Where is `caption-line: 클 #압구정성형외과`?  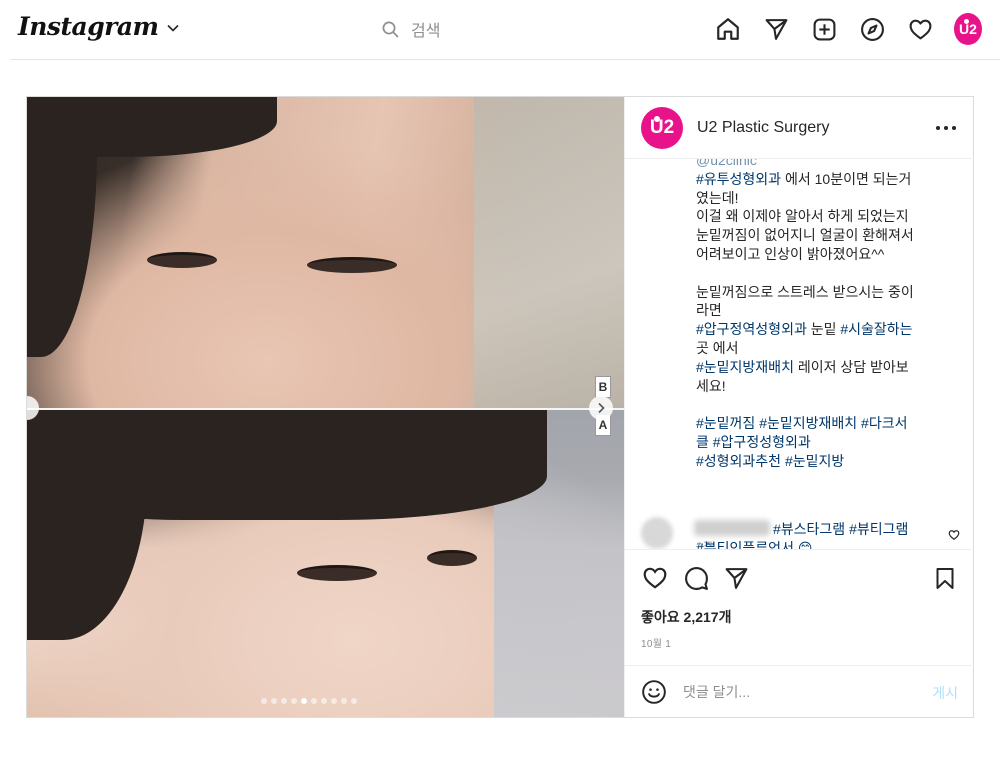
caption-line: 클 #압구정성형외과 is located at coordinates (822, 442).